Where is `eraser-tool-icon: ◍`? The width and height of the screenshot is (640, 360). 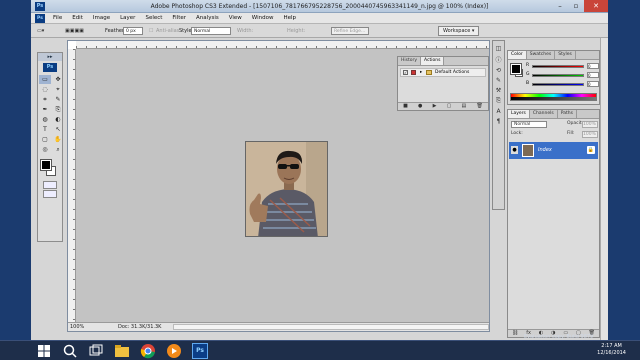
eraser-tool-icon: ◍ is located at coordinates (45, 119).